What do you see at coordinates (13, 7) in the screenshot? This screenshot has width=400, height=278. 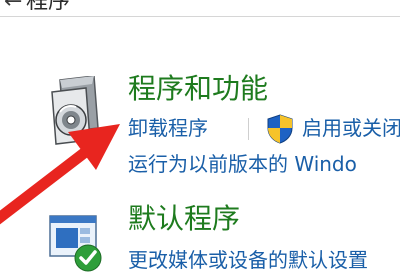 I see `back-icon: ←` at bounding box center [13, 7].